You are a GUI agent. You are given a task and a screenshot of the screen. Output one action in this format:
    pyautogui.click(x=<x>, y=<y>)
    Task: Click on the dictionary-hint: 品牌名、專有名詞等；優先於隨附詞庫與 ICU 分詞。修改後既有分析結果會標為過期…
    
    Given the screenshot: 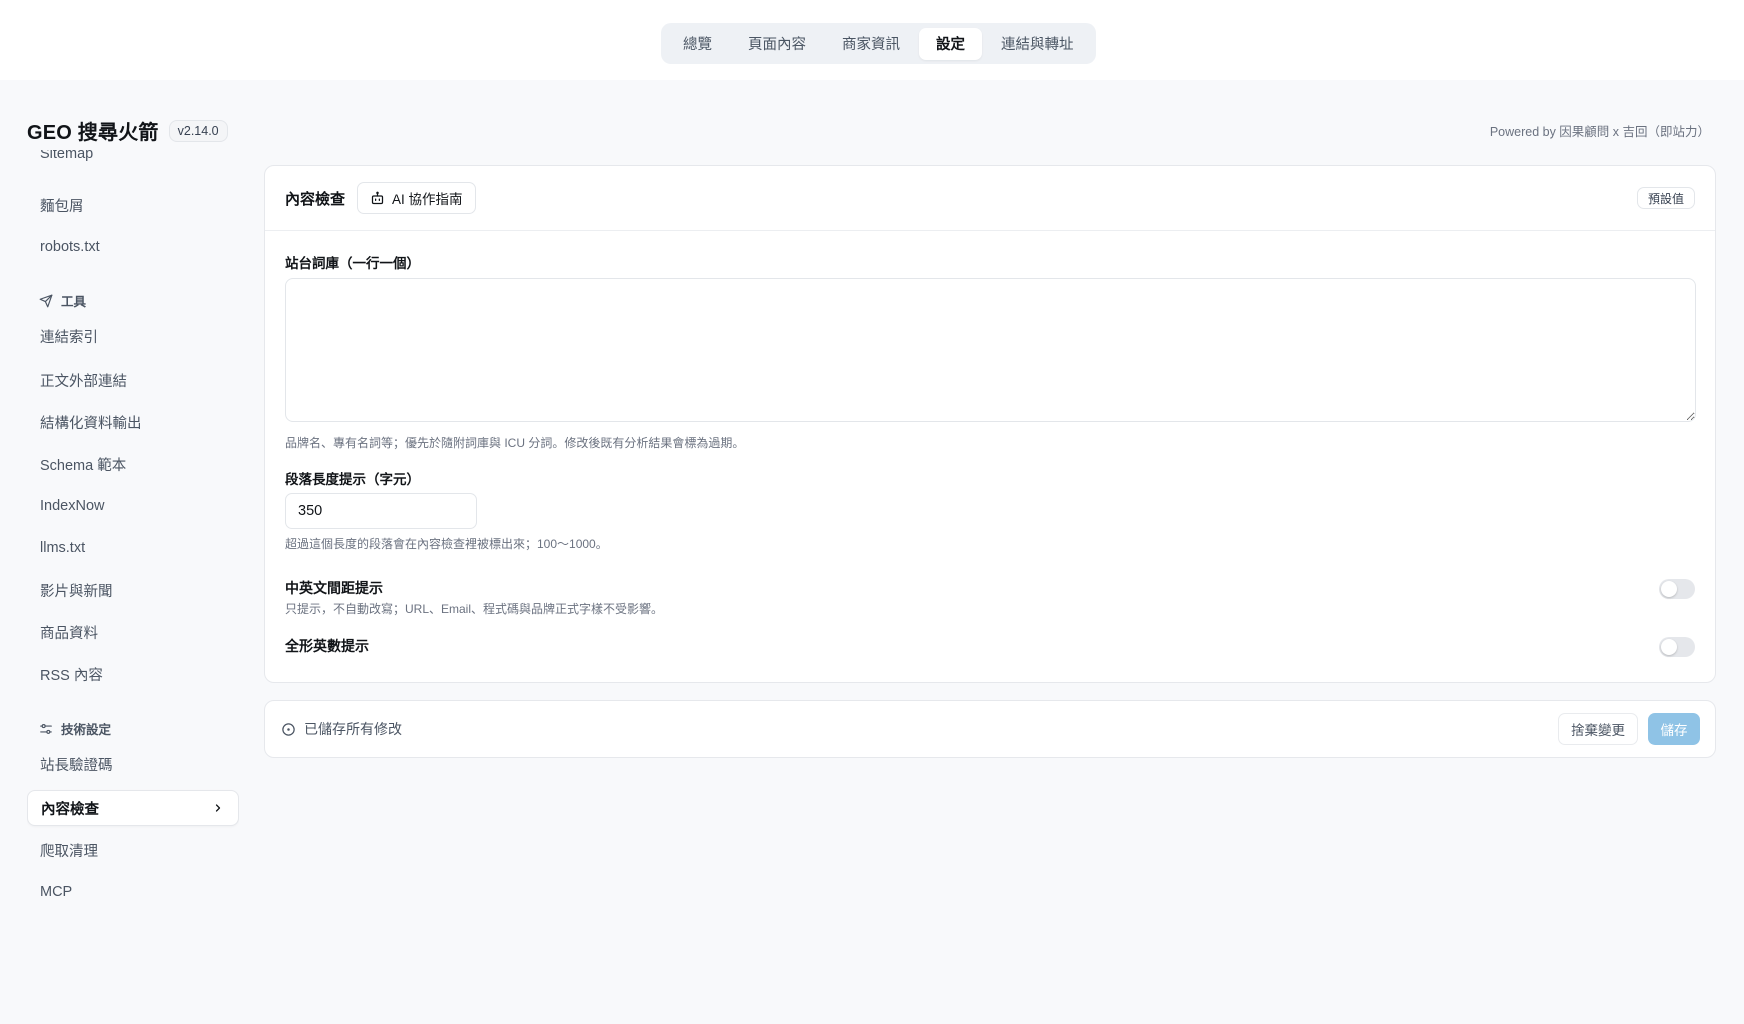 What is the action you would take?
    pyautogui.click(x=515, y=443)
    